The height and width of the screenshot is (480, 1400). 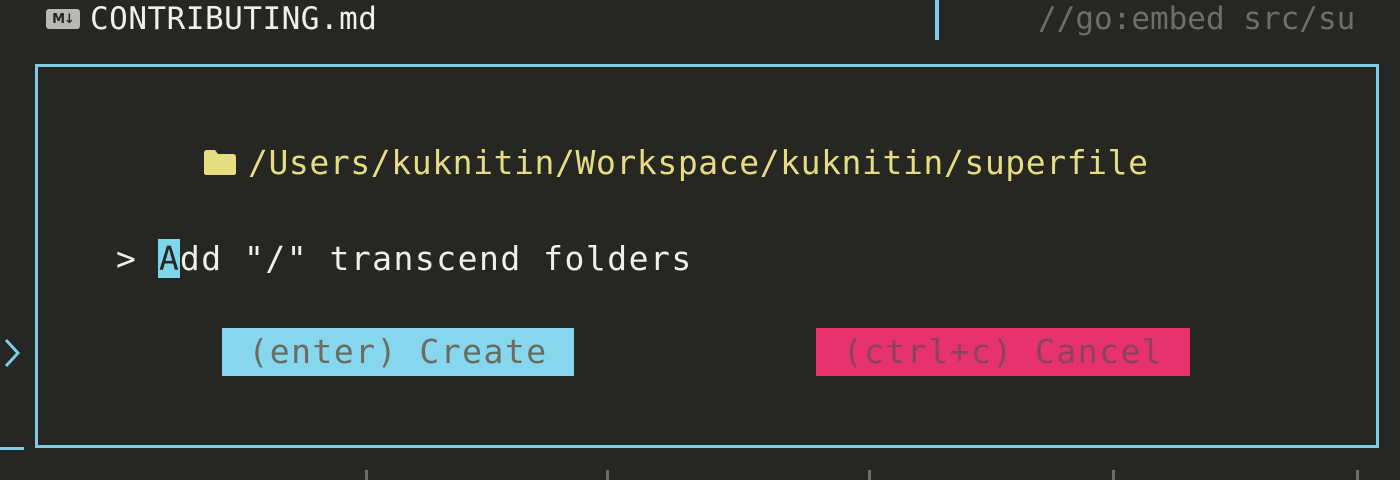 I want to click on chevron-right-icon, so click(x=12, y=353).